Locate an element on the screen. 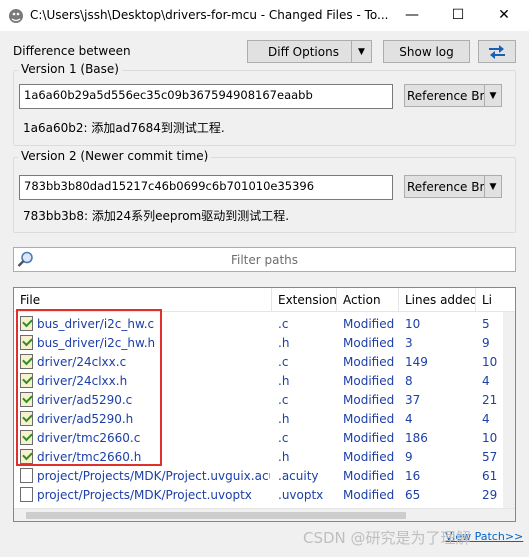 Image resolution: width=529 pixels, height=557 pixels. file-cell: driver/24clxx.c is located at coordinates (145, 361).